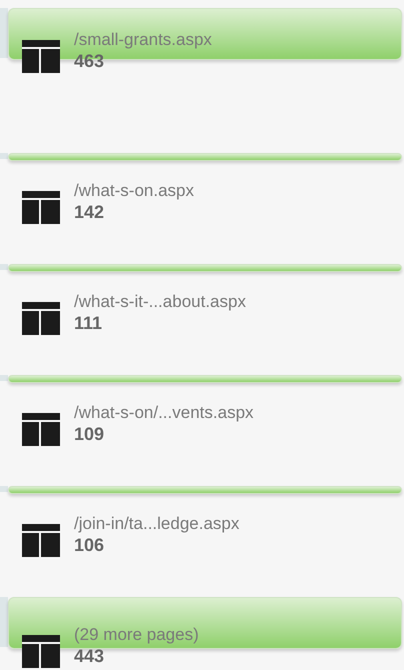 The height and width of the screenshot is (670, 404). What do you see at coordinates (90, 434) in the screenshot?
I see `visit-count: 109` at bounding box center [90, 434].